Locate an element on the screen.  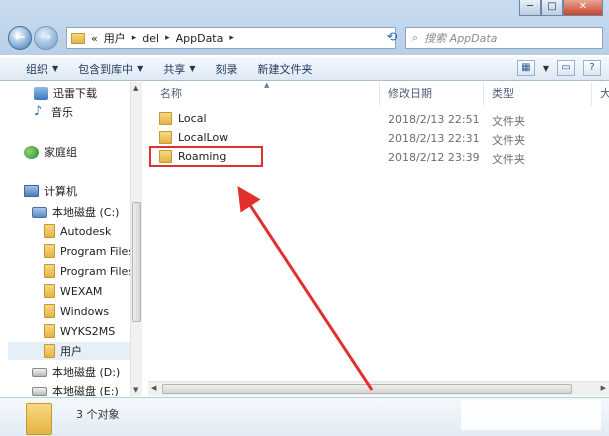
nav-item-drive-e: 本地磁盘 (E:) is located at coordinates (75, 389).